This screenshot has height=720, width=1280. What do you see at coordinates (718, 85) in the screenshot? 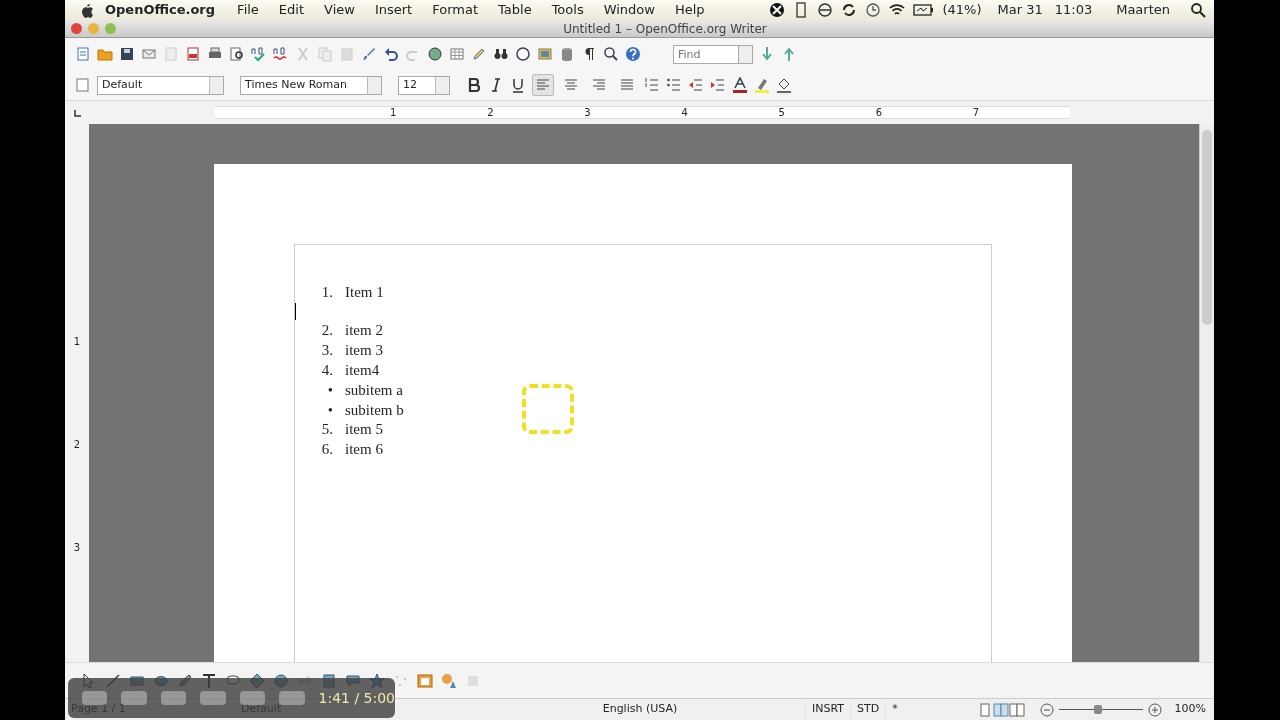
I see `increase-indent-icon` at bounding box center [718, 85].